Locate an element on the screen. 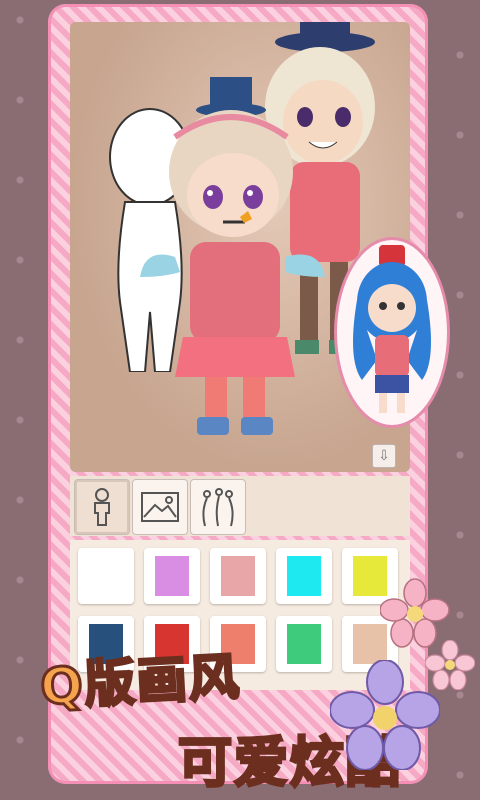 This screenshot has width=480, height=800. body-icon is located at coordinates (102, 507).